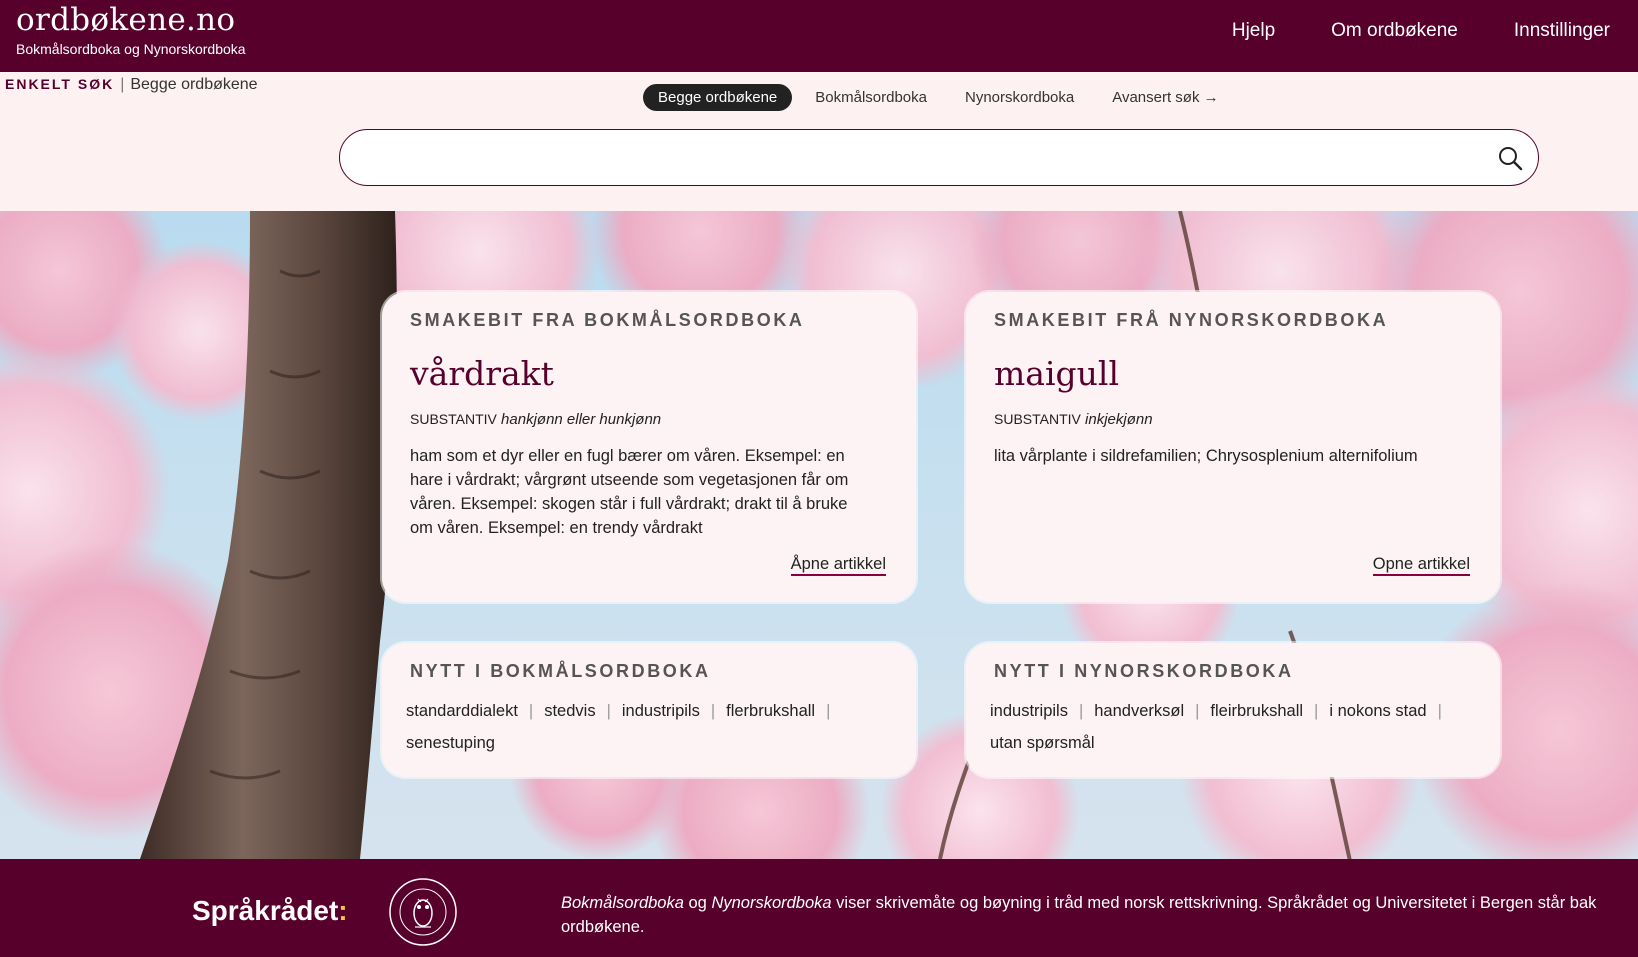 The width and height of the screenshot is (1638, 957). Describe the element at coordinates (560, 671) in the screenshot. I see `card-heading: NYTT I BOKMÅLSORDBOKA` at that location.